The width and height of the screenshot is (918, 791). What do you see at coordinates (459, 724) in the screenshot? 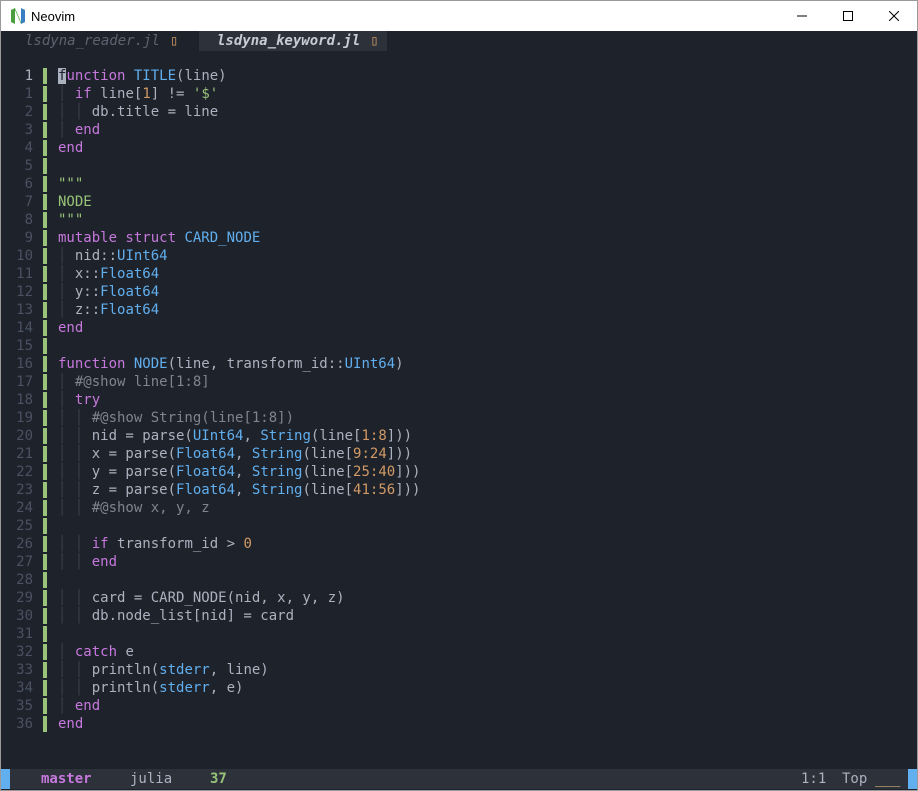
I see `code-line: 36 end` at bounding box center [459, 724].